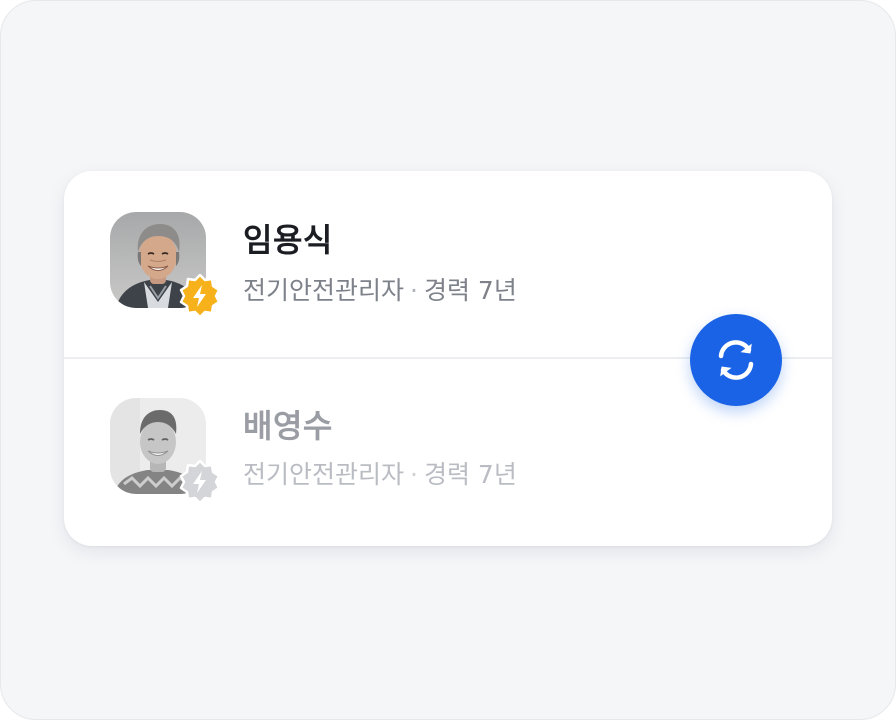 This screenshot has height=720, width=896. What do you see at coordinates (288, 426) in the screenshot?
I see `profile-name: 배영수` at bounding box center [288, 426].